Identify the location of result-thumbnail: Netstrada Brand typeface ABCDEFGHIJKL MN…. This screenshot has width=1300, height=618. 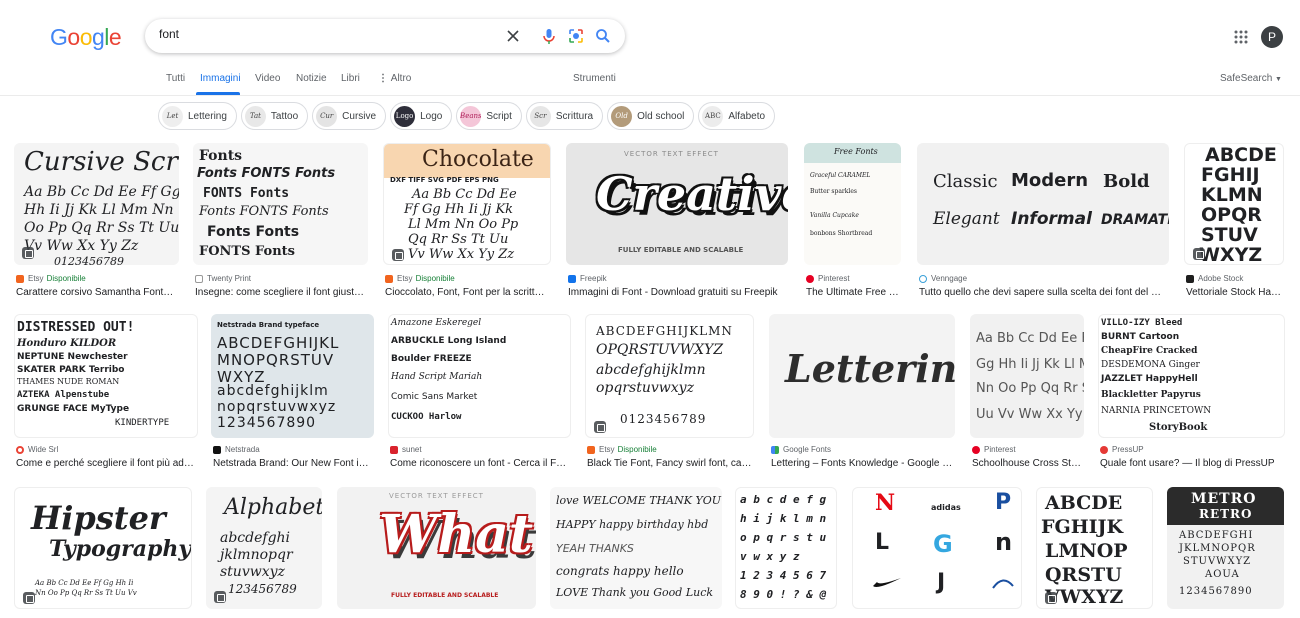
(292, 376).